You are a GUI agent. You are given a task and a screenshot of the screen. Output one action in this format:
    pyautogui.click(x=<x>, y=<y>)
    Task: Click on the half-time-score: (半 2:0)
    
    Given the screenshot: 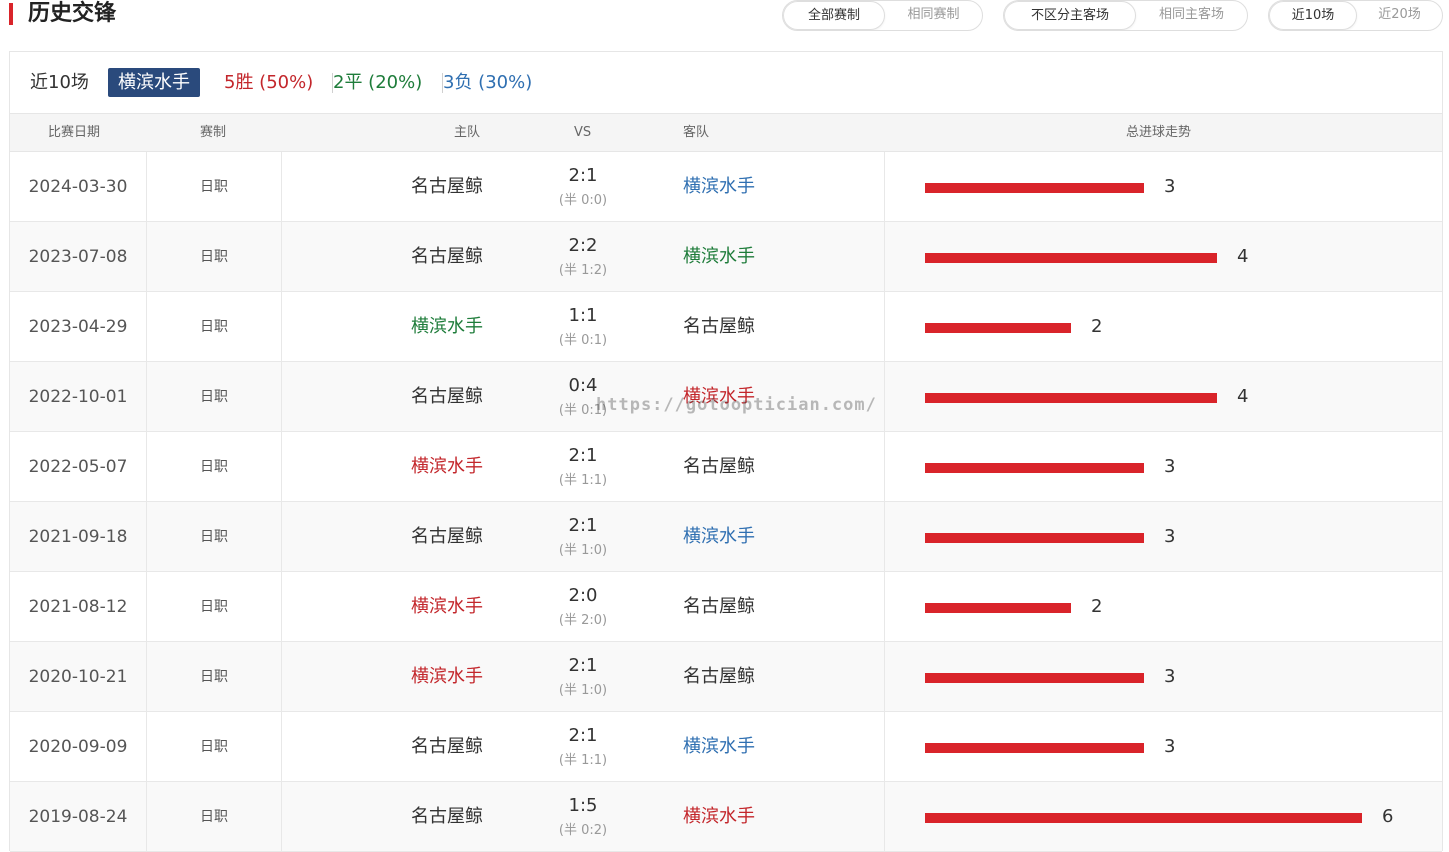 What is the action you would take?
    pyautogui.click(x=583, y=620)
    